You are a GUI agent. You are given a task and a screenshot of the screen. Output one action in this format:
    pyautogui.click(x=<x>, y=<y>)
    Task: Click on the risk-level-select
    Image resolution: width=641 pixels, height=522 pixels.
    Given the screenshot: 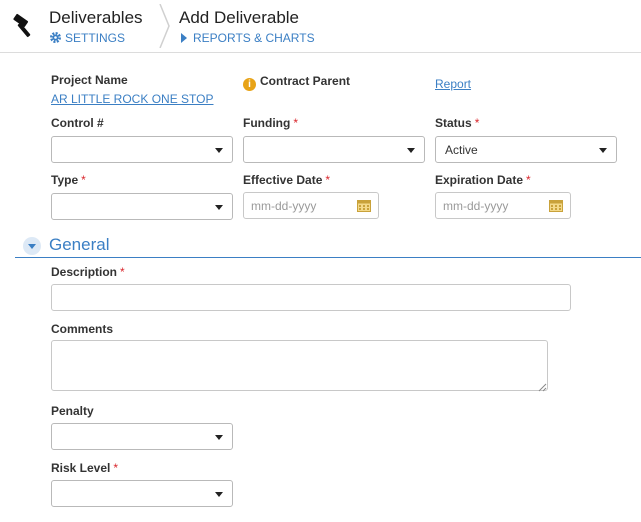 What is the action you would take?
    pyautogui.click(x=142, y=493)
    